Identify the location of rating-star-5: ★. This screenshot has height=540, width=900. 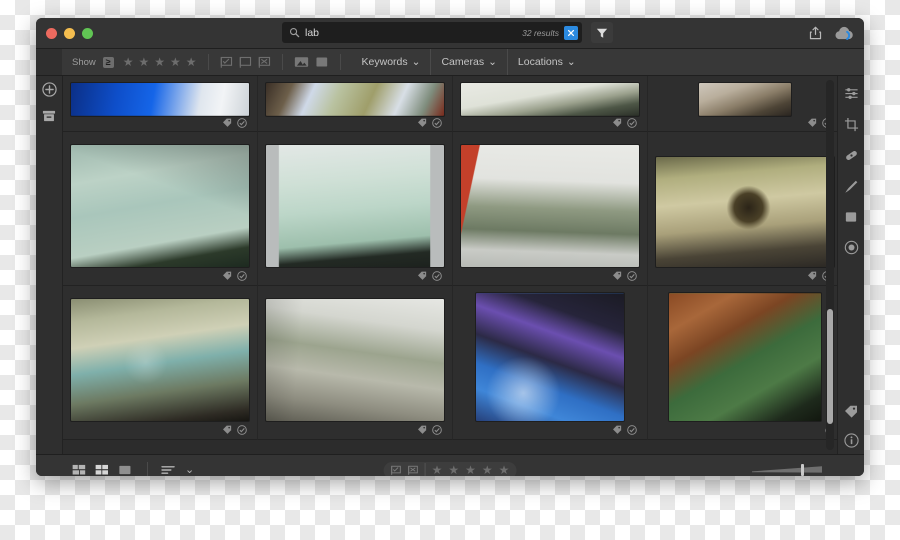
(191, 62).